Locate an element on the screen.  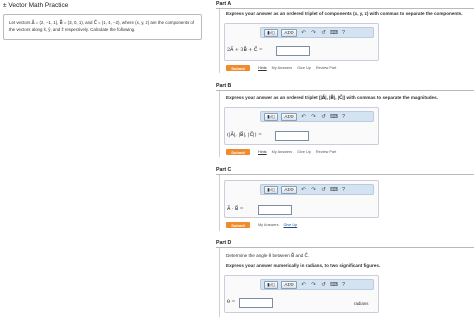
part-d-answer-box: ▮√▯ ΑΣΦ ↶ ↷ ↺ ⌨ ? θ = radians is located at coordinates (301, 294).